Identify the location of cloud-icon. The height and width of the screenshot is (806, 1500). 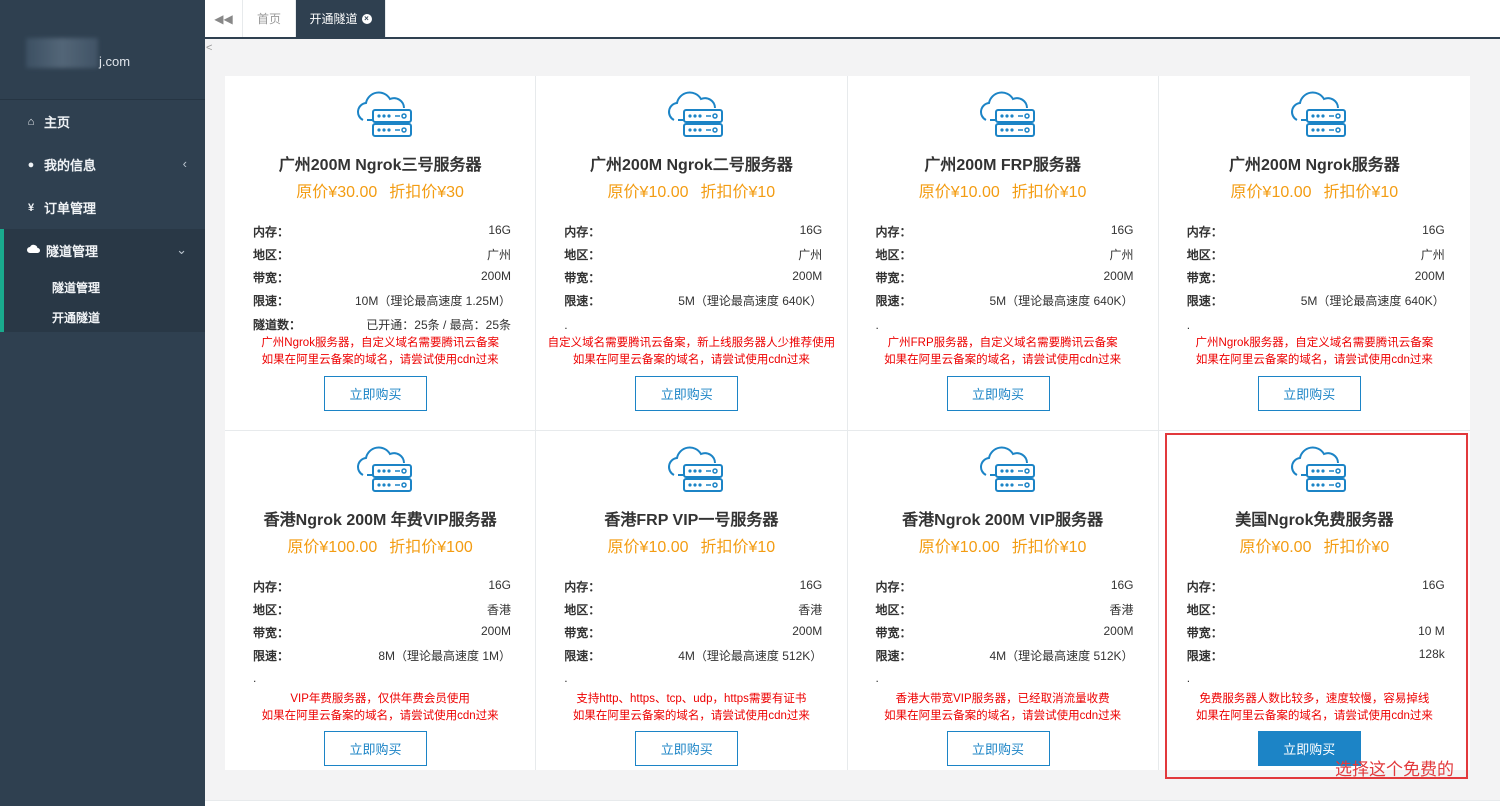
(33, 250).